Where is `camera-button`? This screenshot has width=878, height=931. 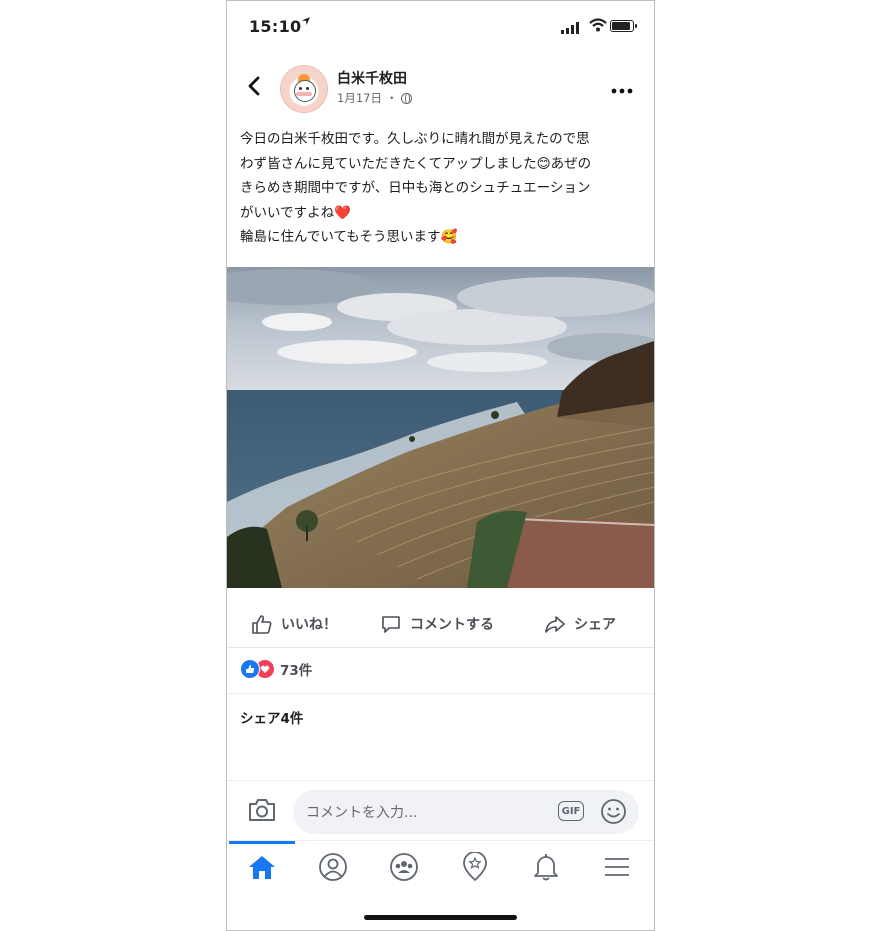
camera-button is located at coordinates (262, 812).